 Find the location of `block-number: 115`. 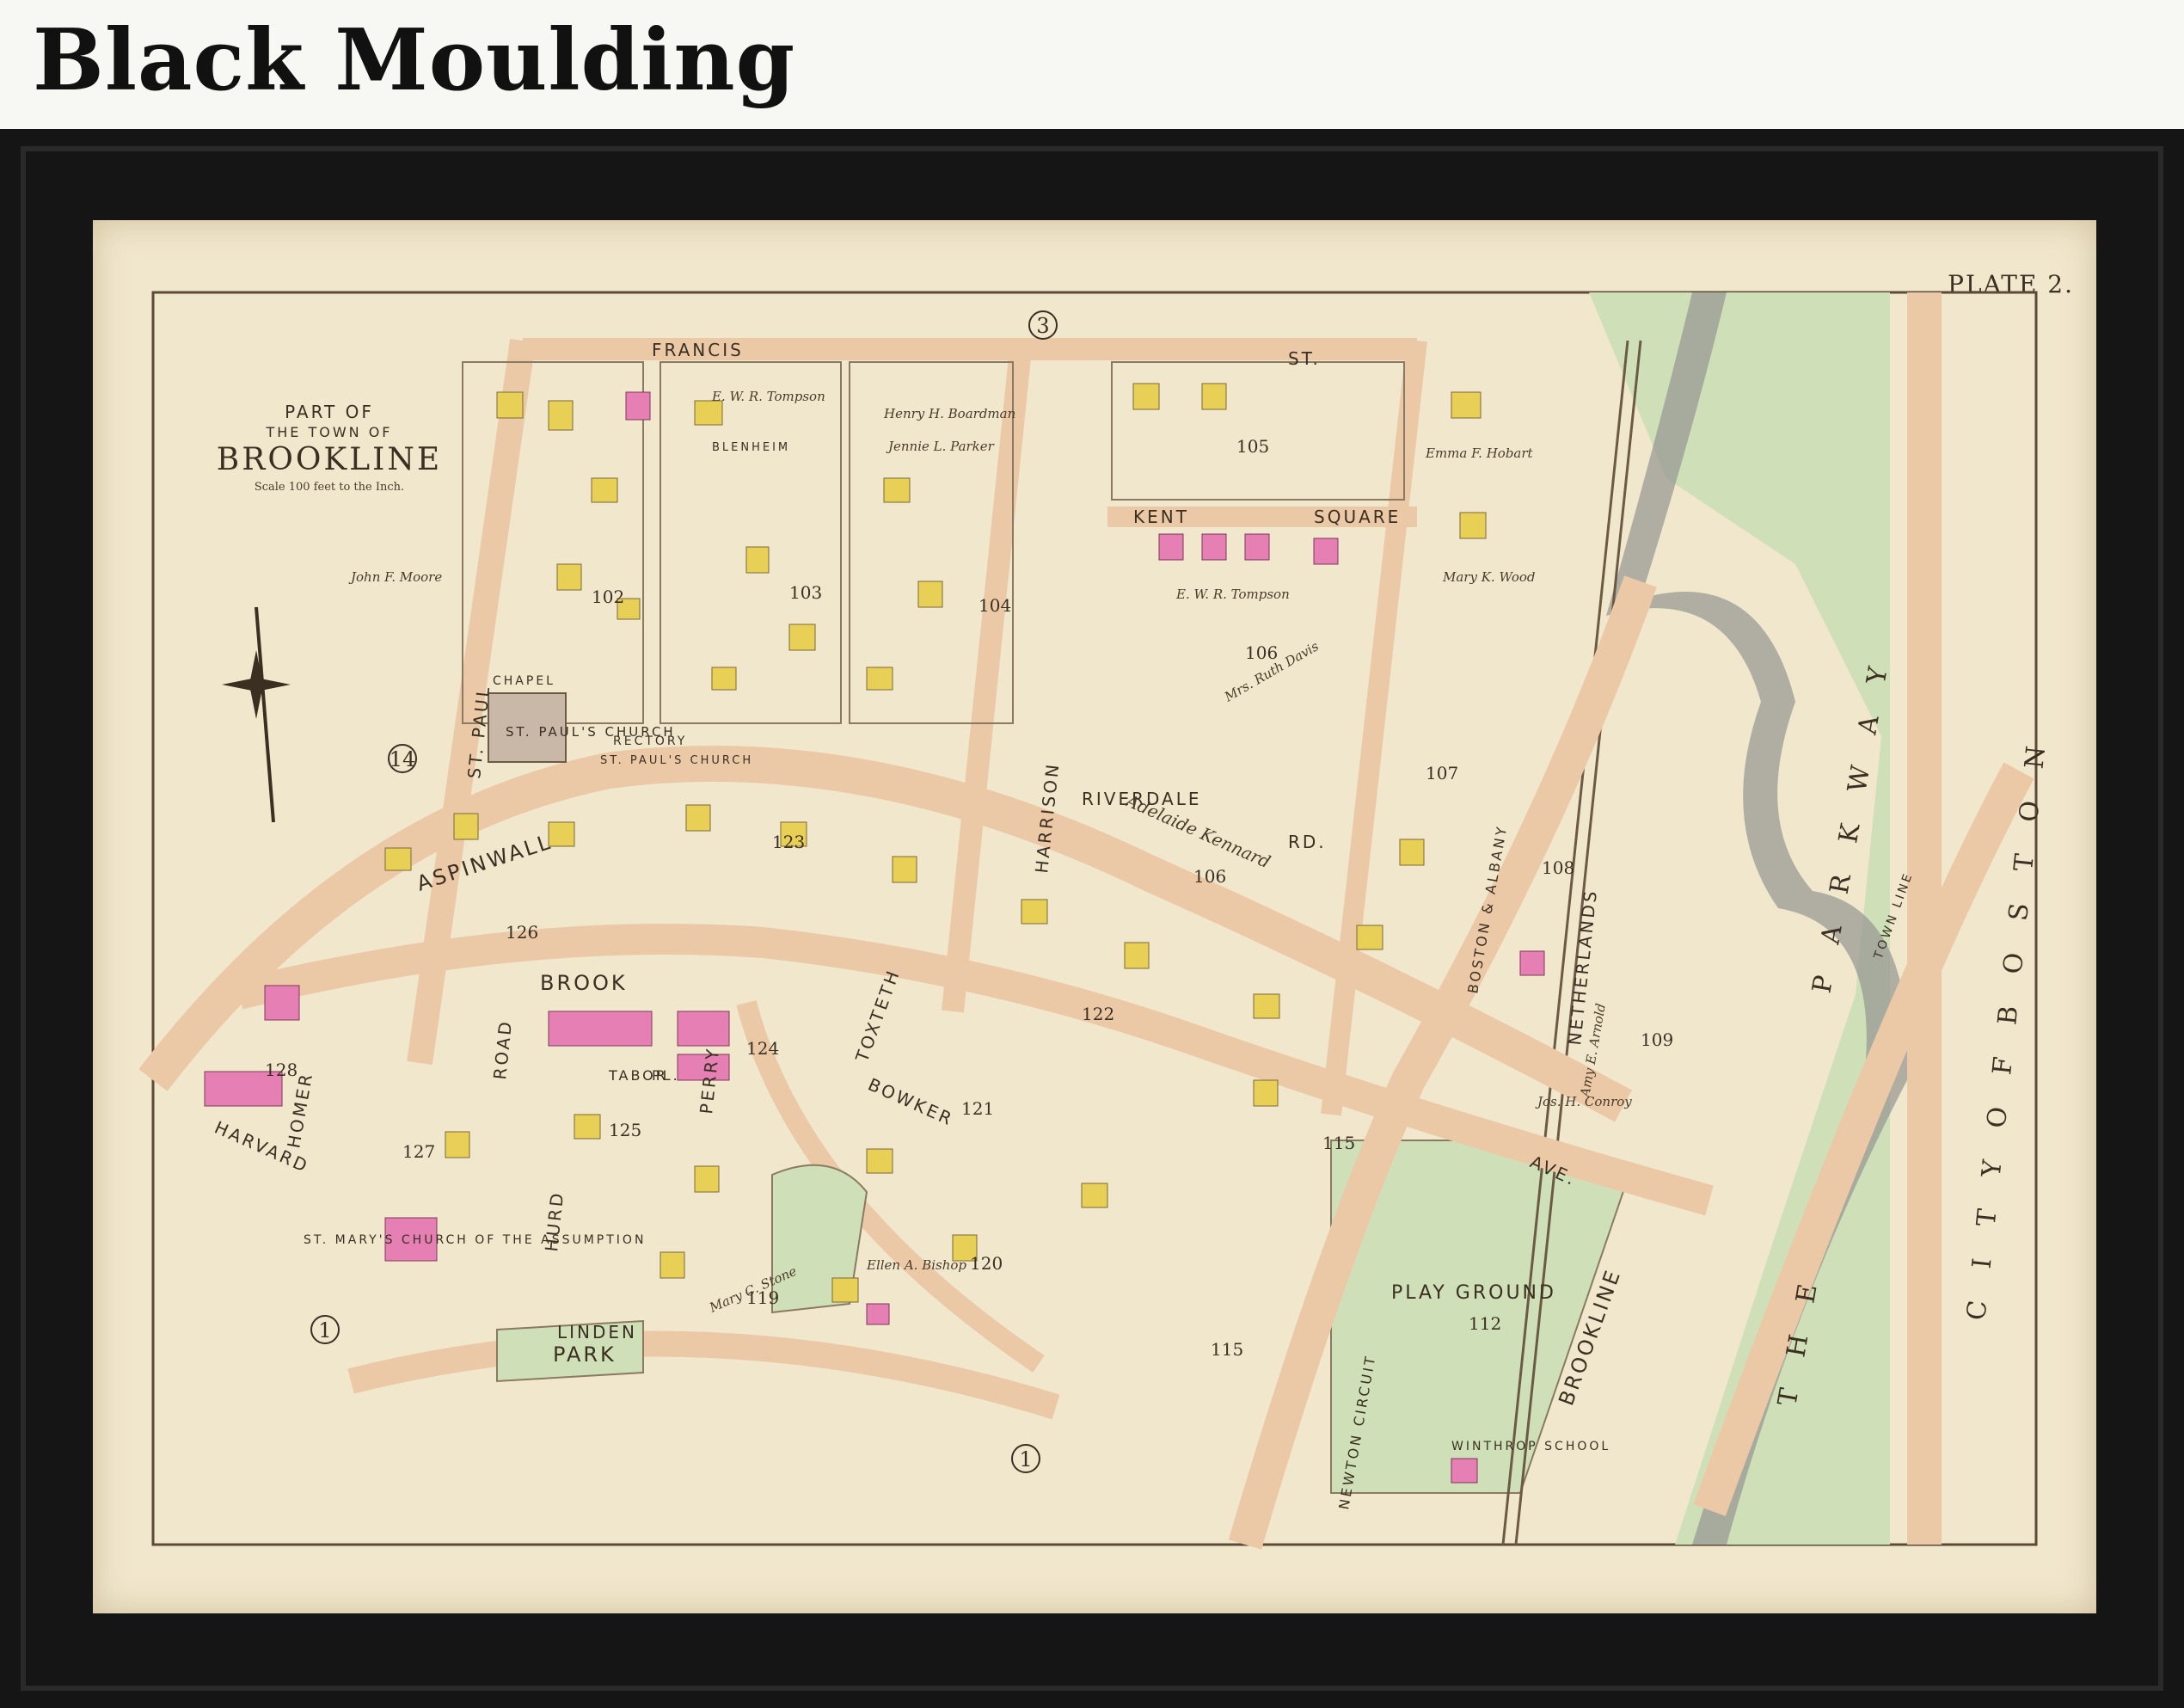

block-number: 115 is located at coordinates (1338, 1143).